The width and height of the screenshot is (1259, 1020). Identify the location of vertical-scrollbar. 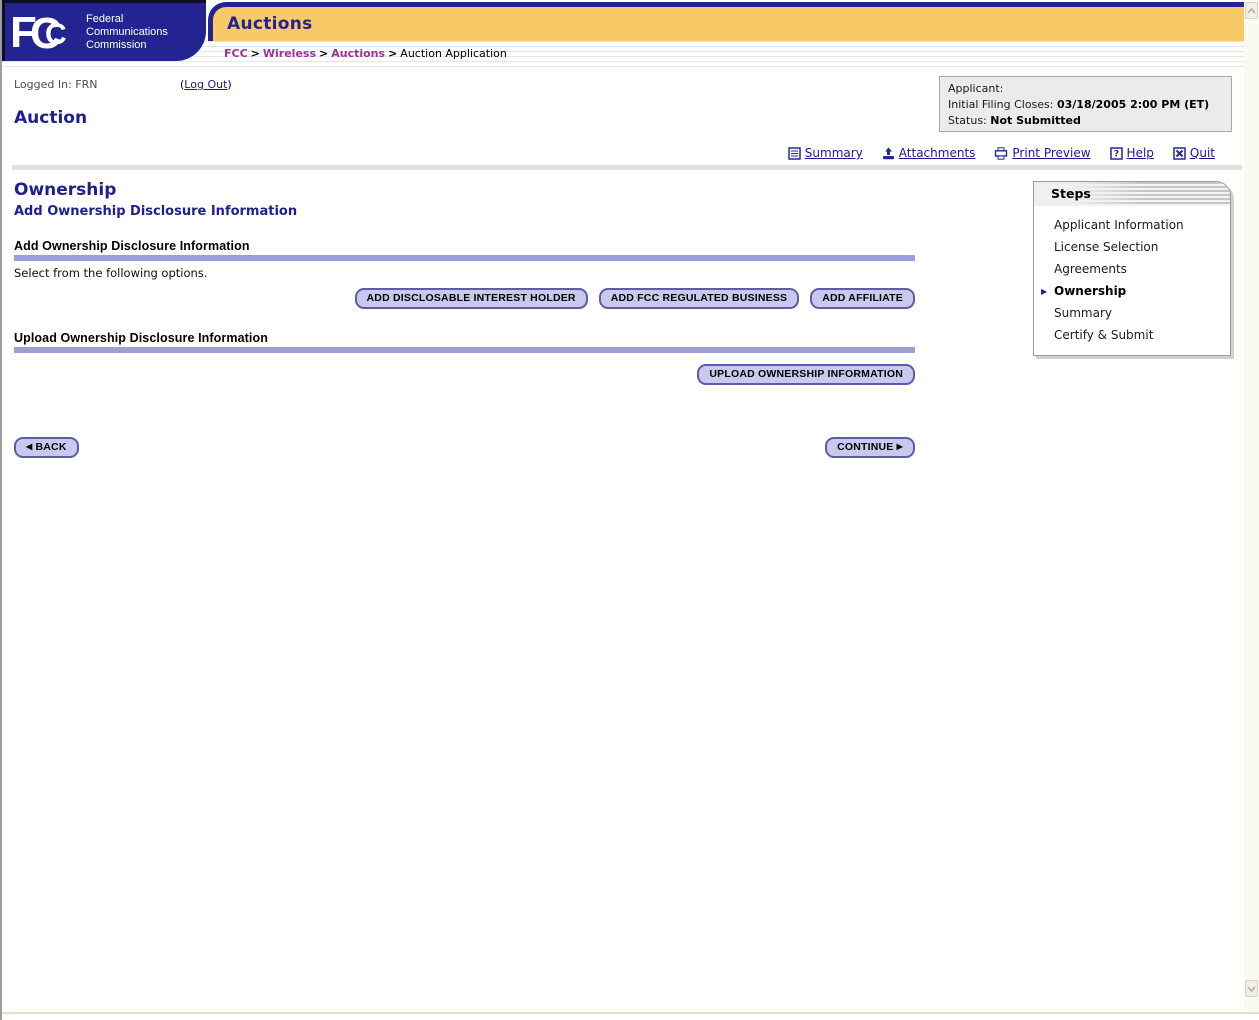
(1251, 506).